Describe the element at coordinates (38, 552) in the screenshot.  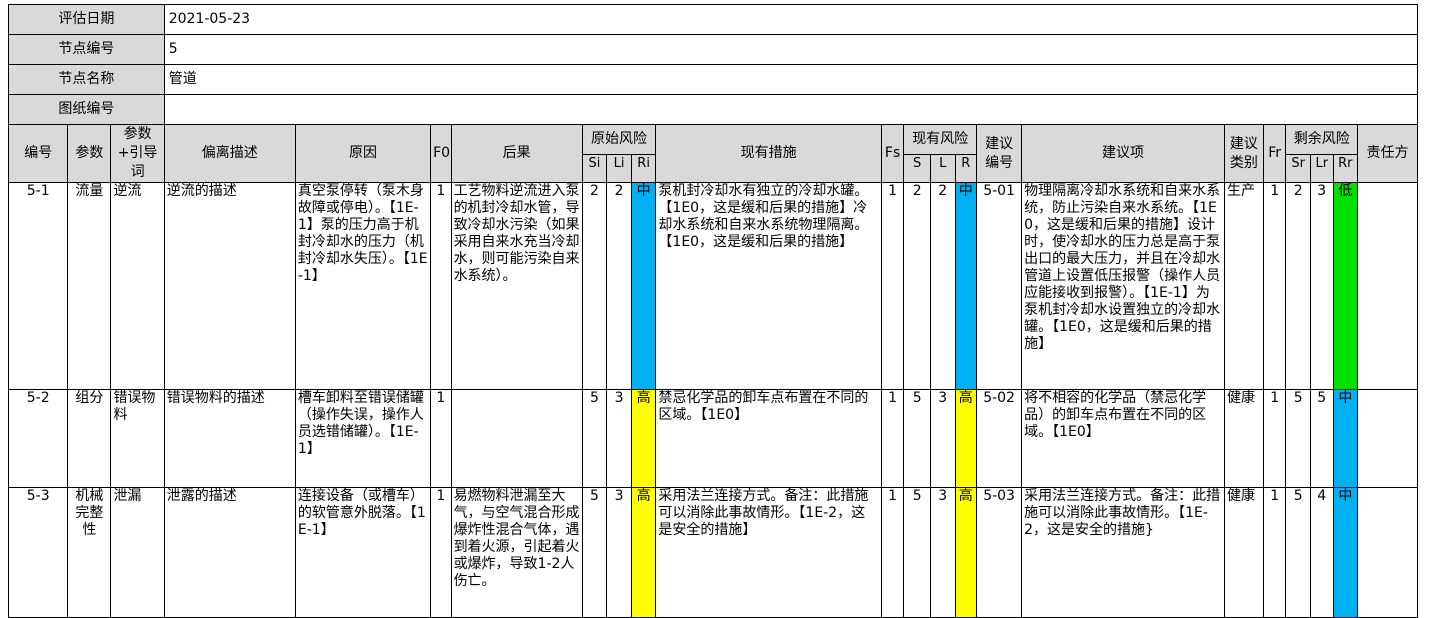
I see `row-no: 5-3` at that location.